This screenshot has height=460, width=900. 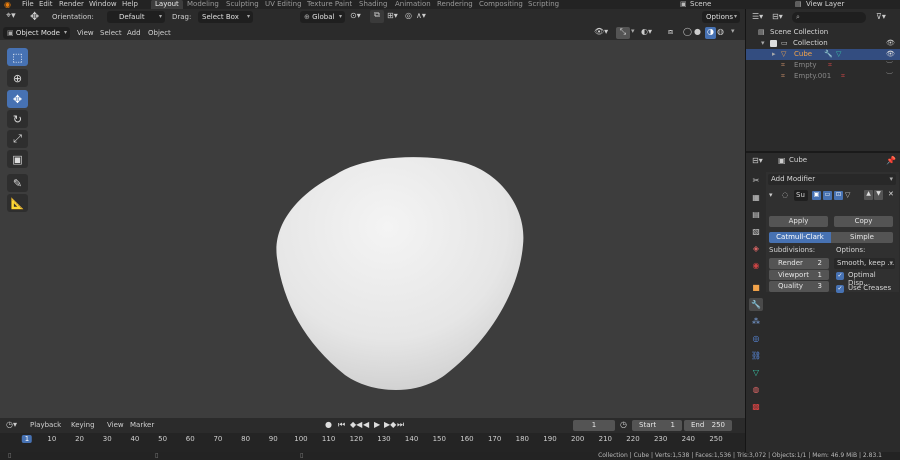 What do you see at coordinates (85, 33) in the screenshot?
I see `viewport-menu-view: View` at bounding box center [85, 33].